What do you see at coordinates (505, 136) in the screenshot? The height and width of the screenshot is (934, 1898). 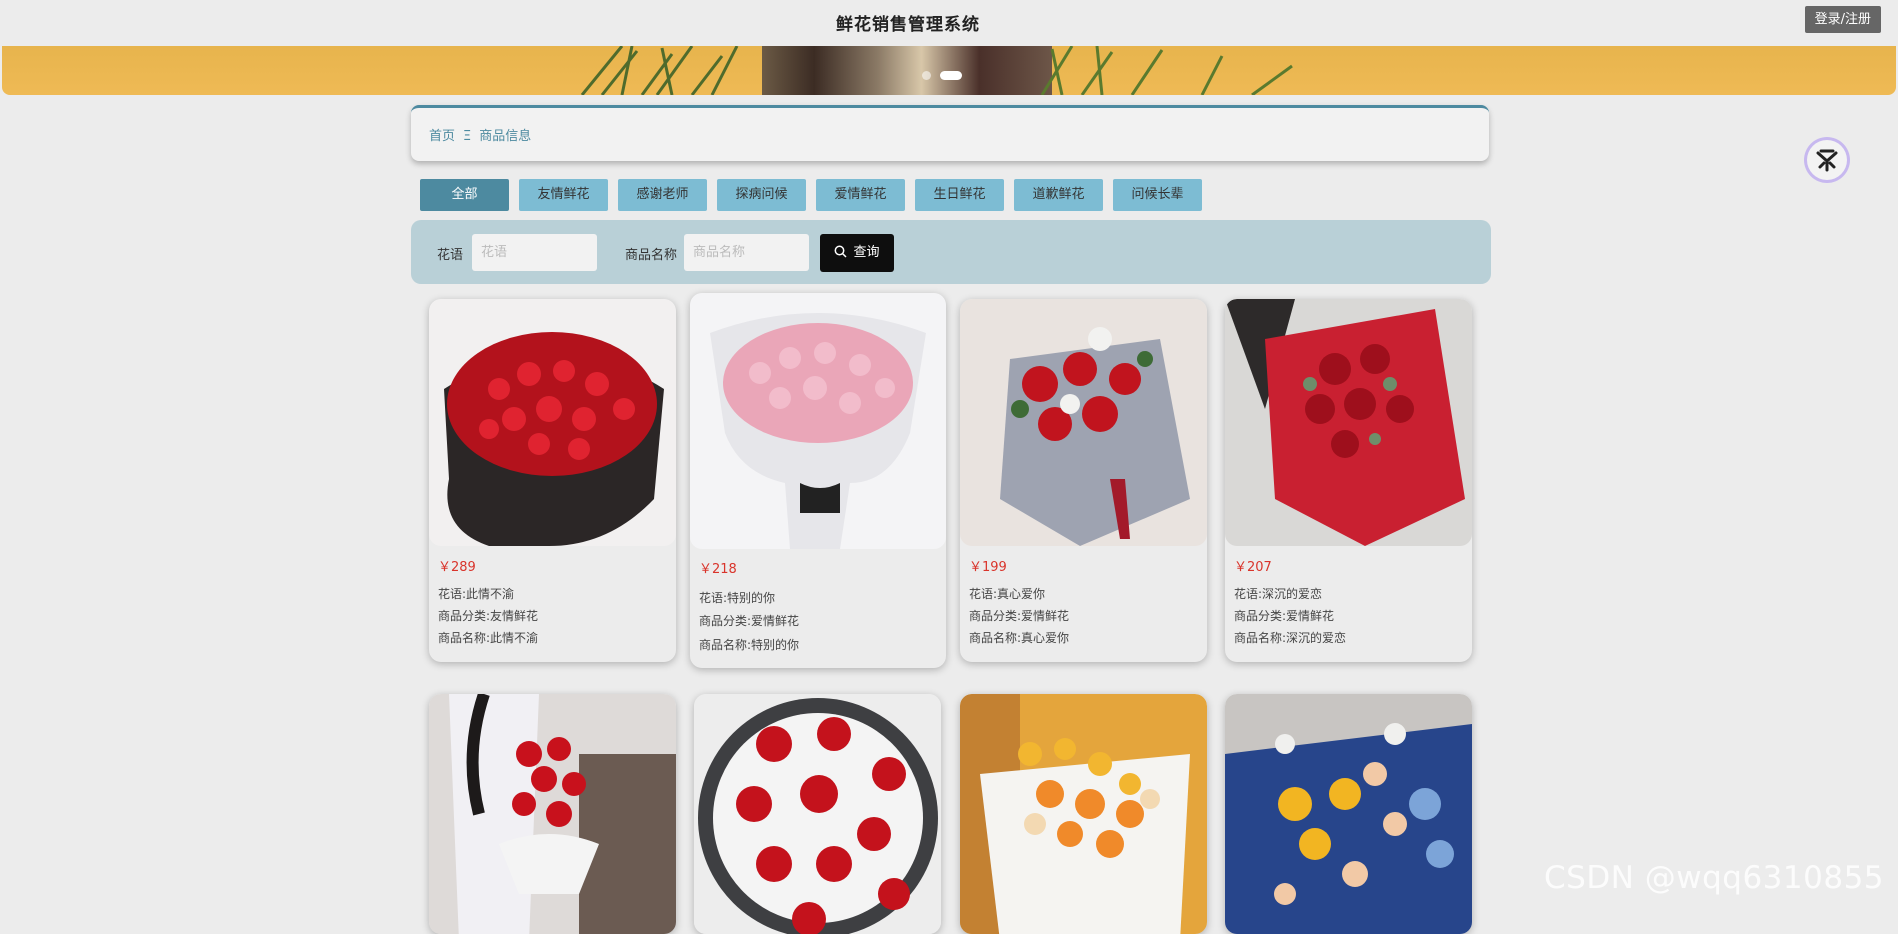 I see `breadcrumb-current: 商品信息` at bounding box center [505, 136].